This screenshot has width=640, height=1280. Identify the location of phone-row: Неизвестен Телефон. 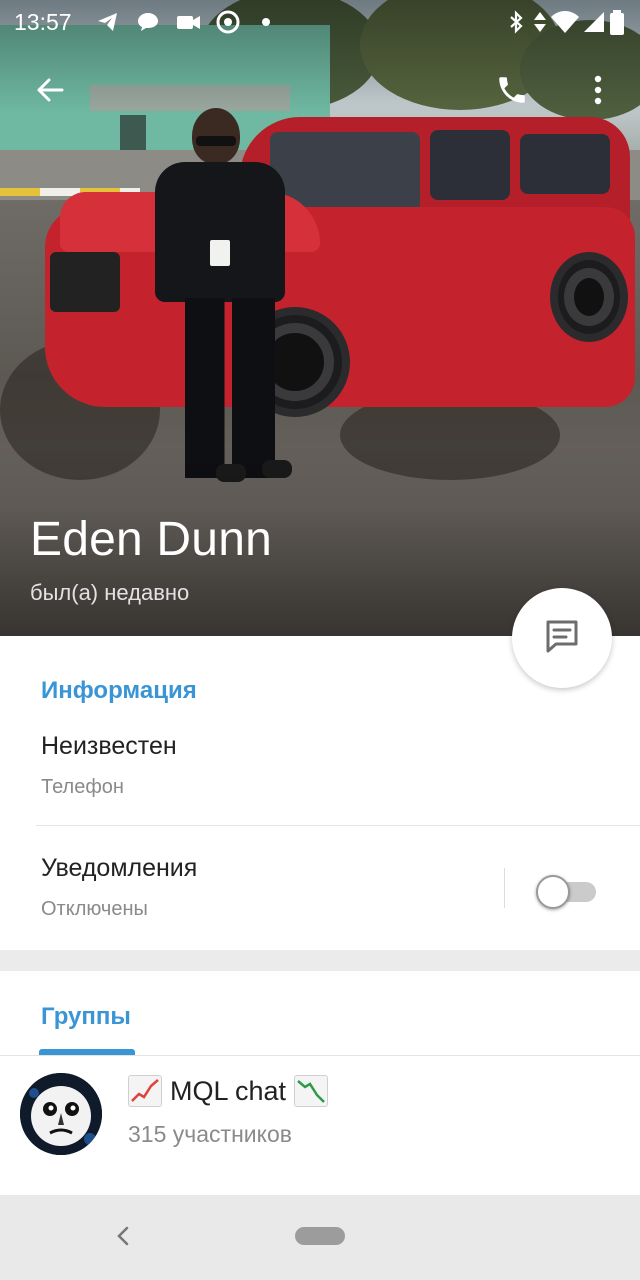
(320, 771).